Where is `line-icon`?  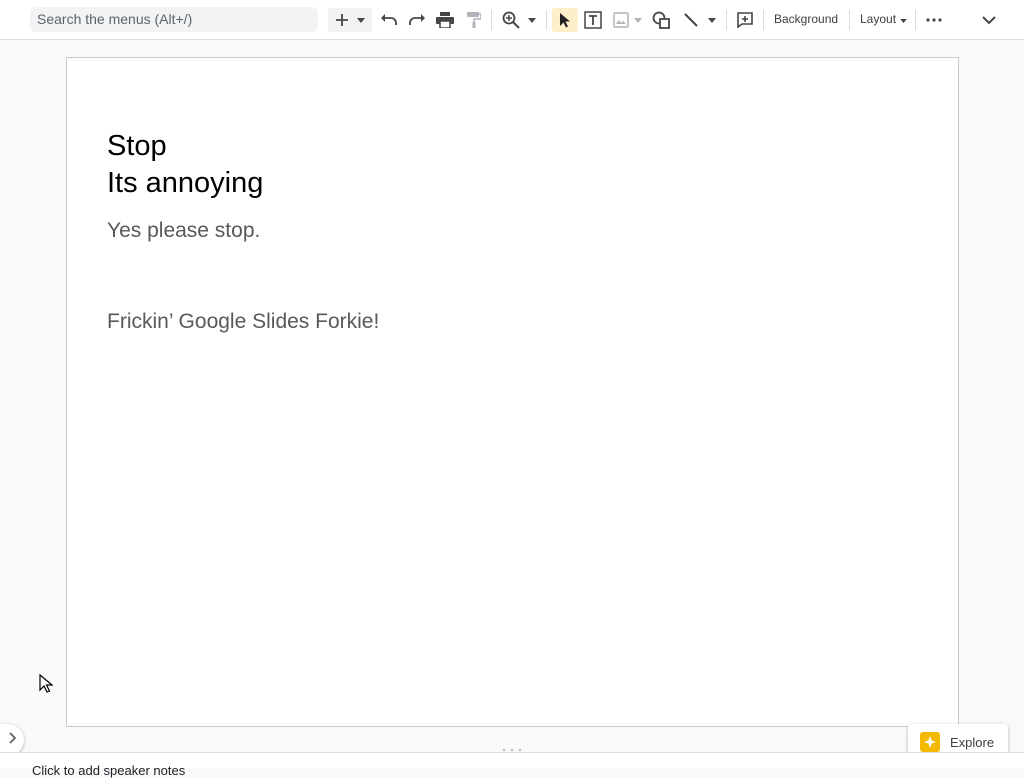 line-icon is located at coordinates (691, 20).